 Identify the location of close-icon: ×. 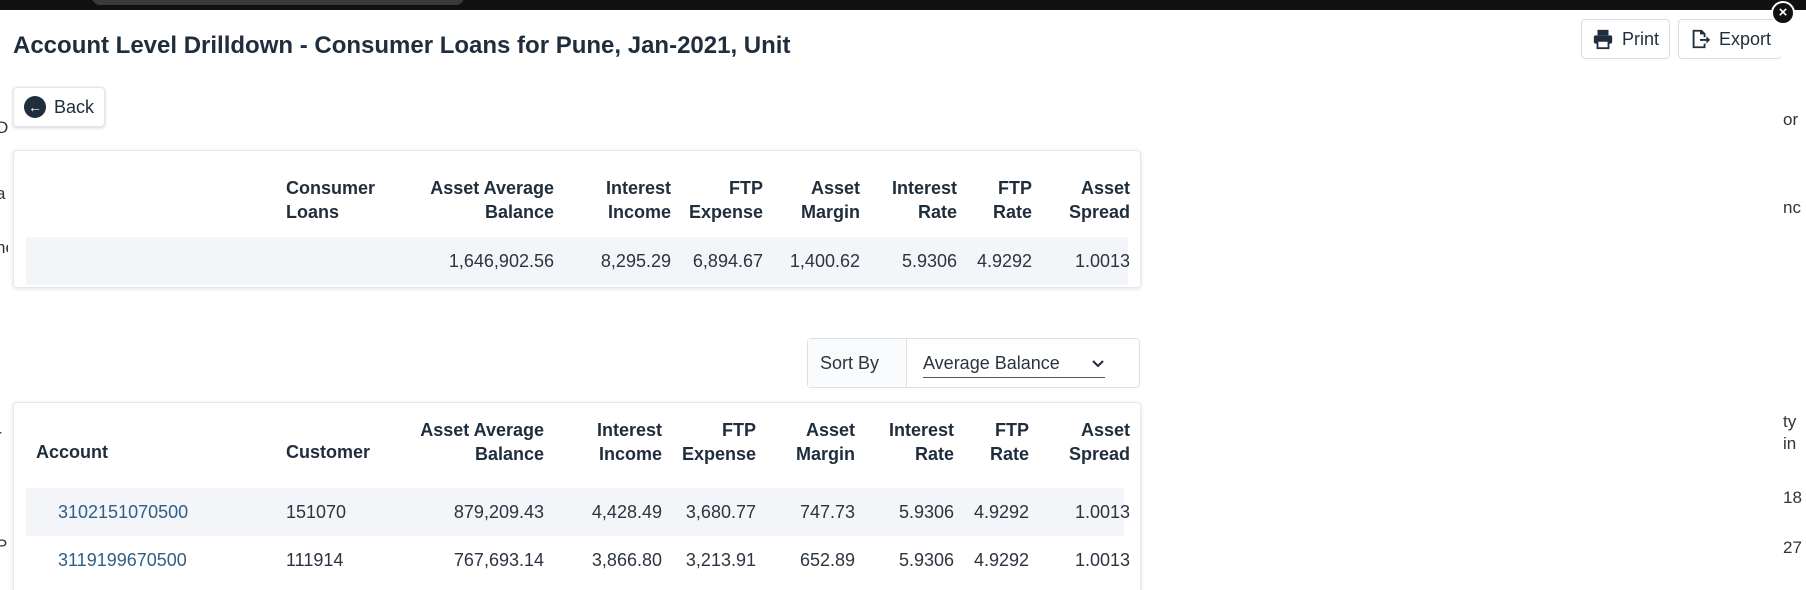
(1783, 13).